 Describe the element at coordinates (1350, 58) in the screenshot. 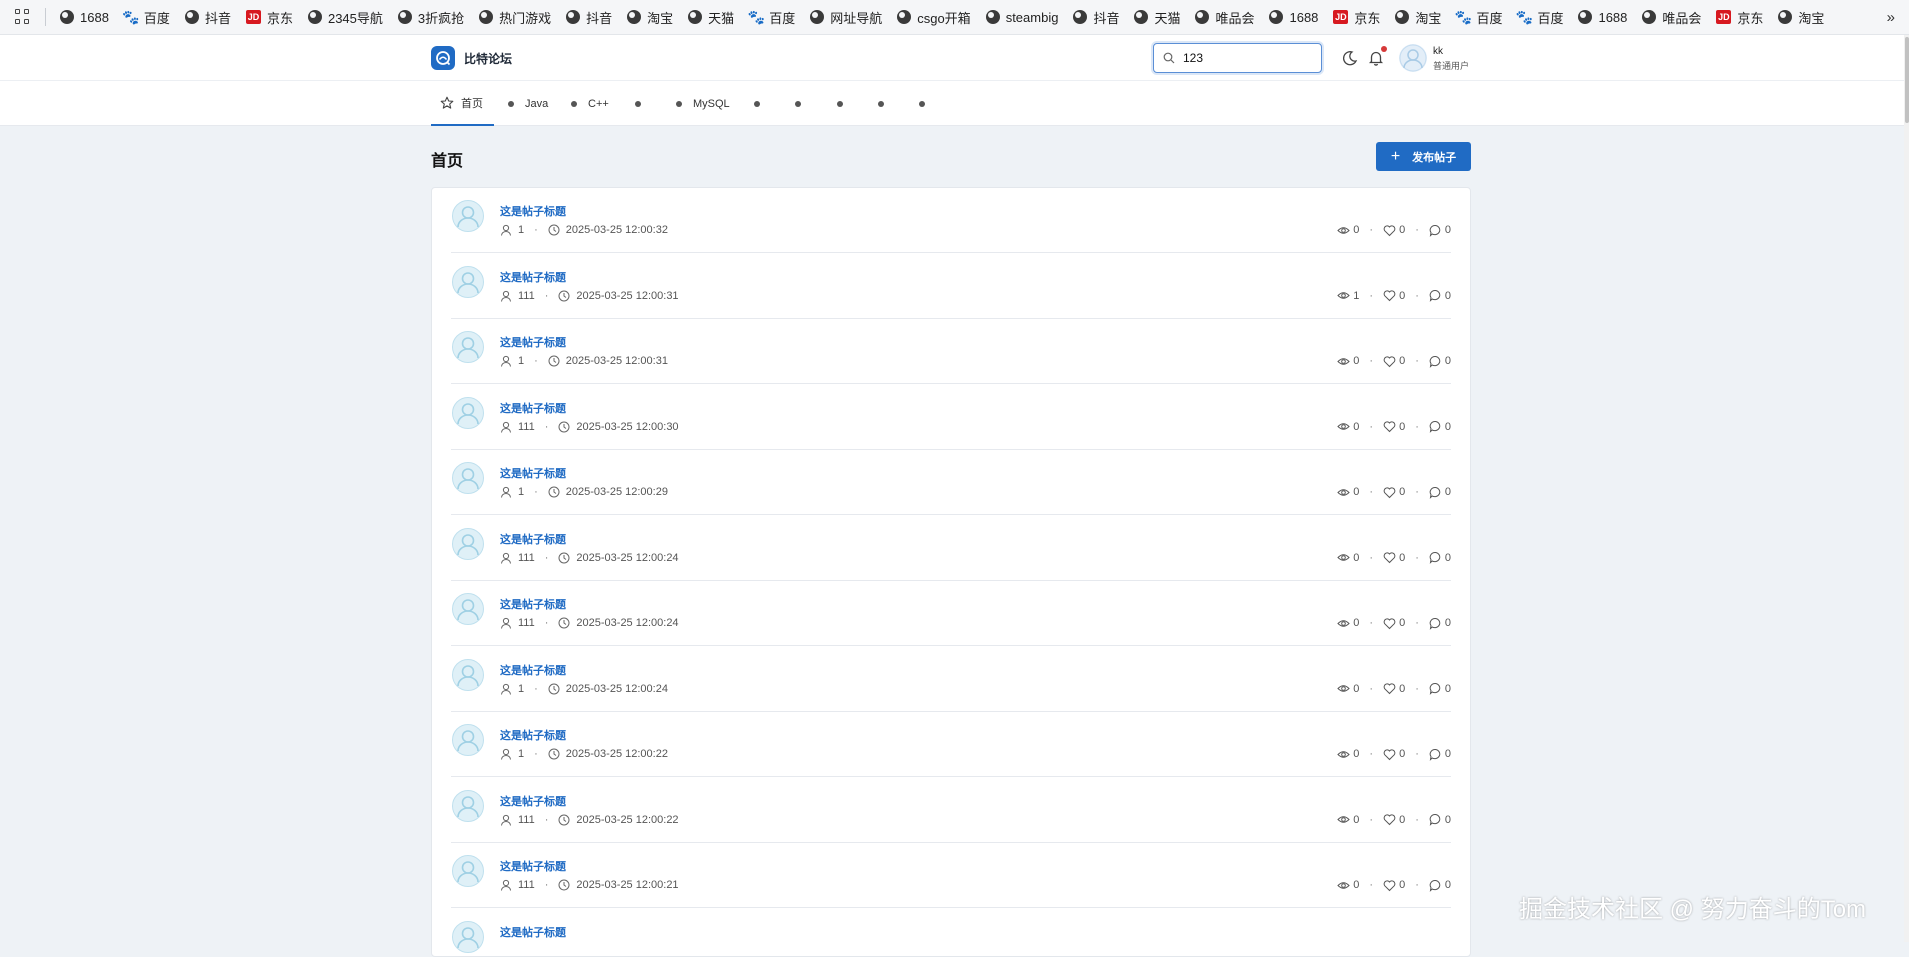

I see `moon-icon` at that location.